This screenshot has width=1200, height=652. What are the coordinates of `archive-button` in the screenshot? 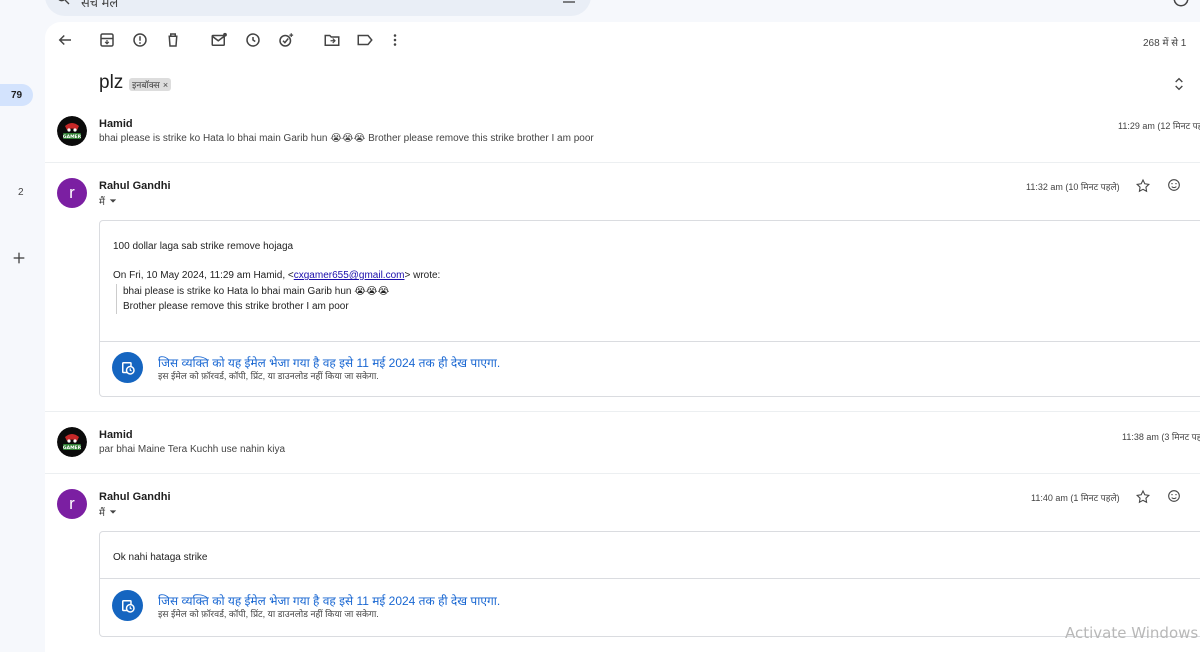 It's located at (107, 40).